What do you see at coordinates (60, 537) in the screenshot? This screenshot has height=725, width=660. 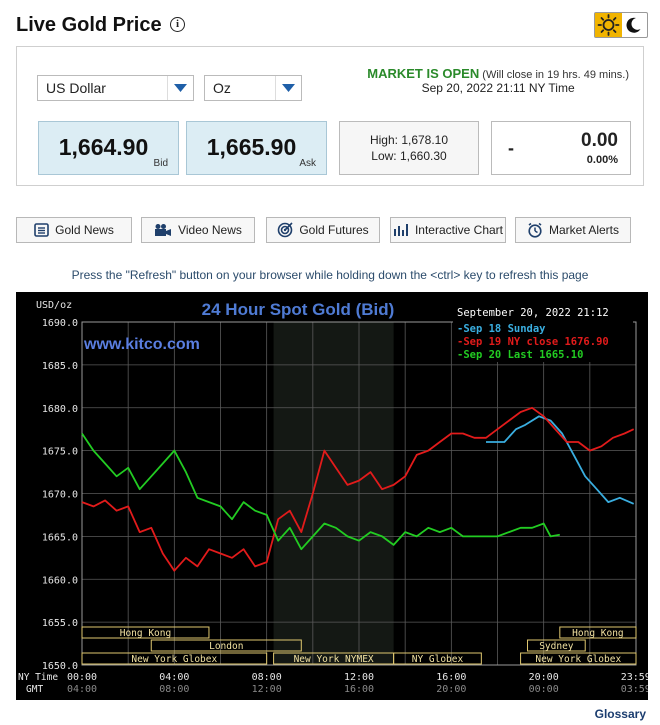 I see `y-tick-label: 1665.0` at bounding box center [60, 537].